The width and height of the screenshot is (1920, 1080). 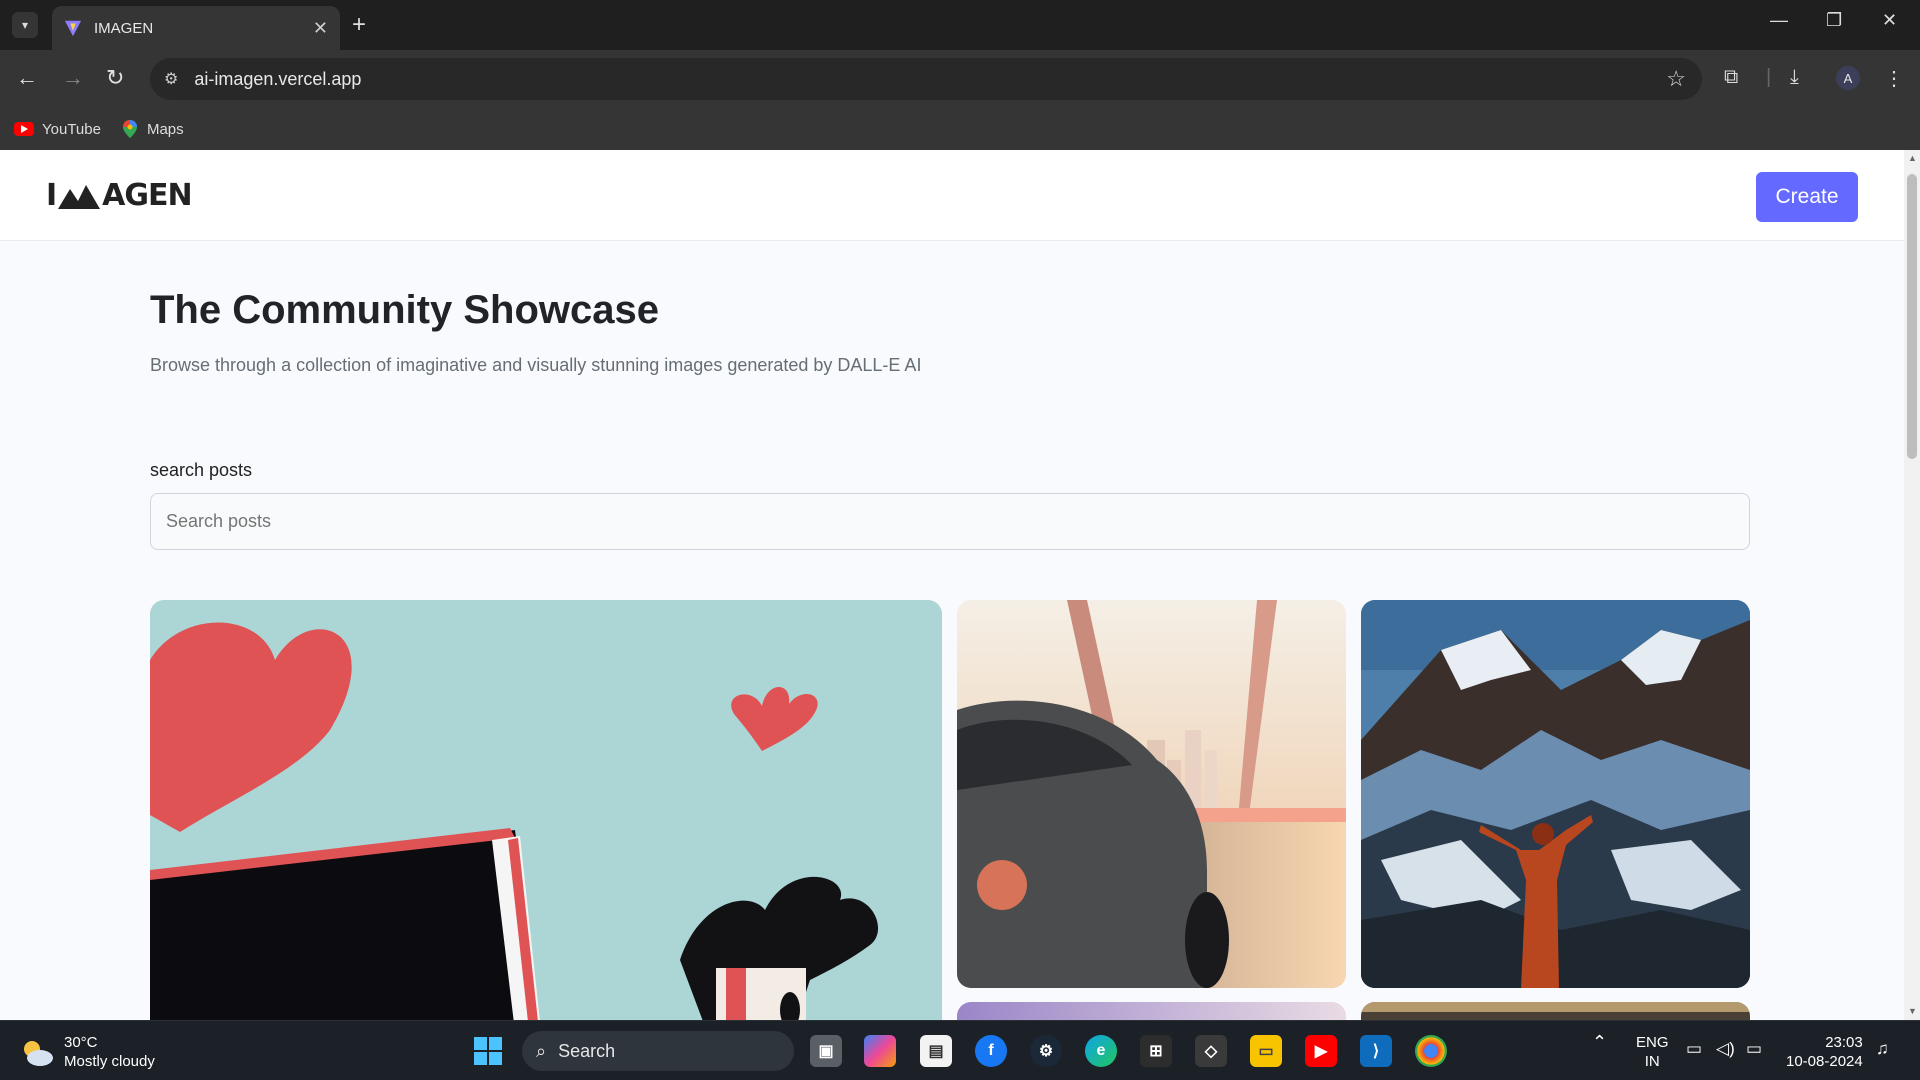 I want to click on chrome-icon, so click(x=1431, y=1051).